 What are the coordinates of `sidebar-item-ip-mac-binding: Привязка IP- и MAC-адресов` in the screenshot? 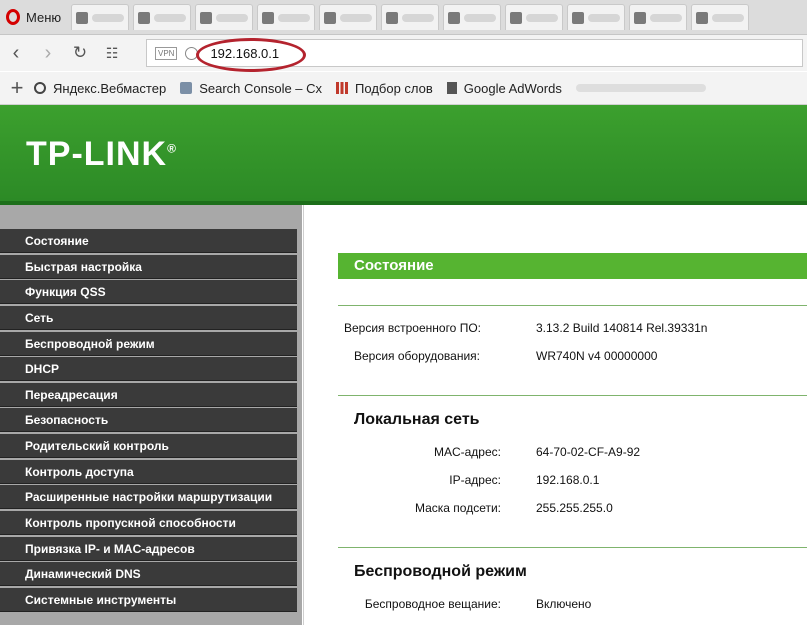 It's located at (148, 548).